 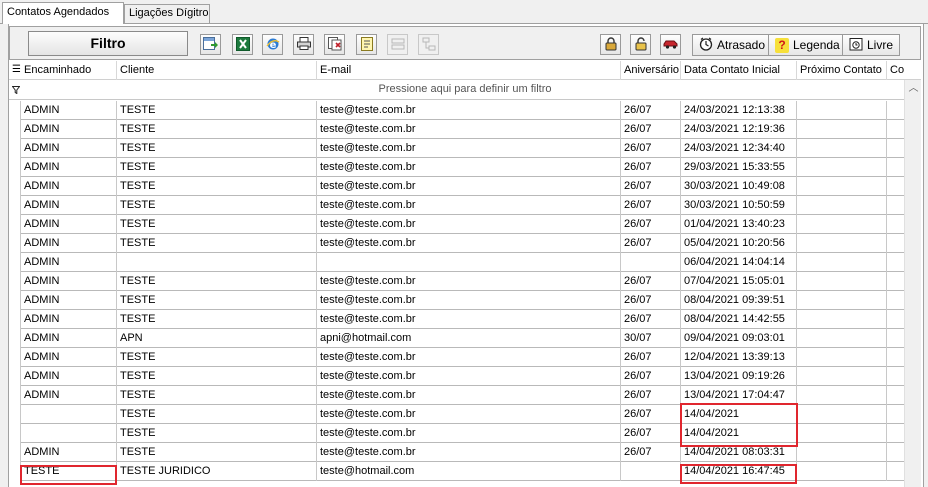 What do you see at coordinates (167, 13) in the screenshot?
I see `tab-ligacoes-digitro: Ligações Dígitro` at bounding box center [167, 13].